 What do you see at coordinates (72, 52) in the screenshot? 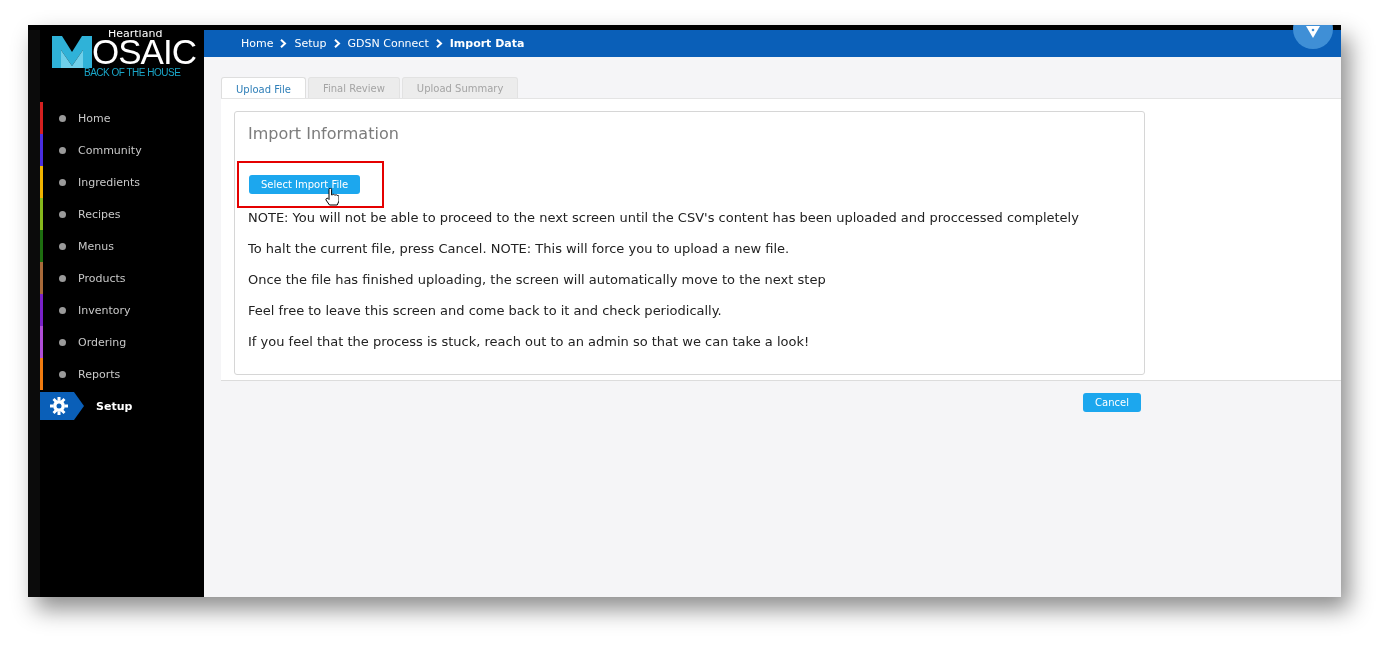
I see `logo-icon` at bounding box center [72, 52].